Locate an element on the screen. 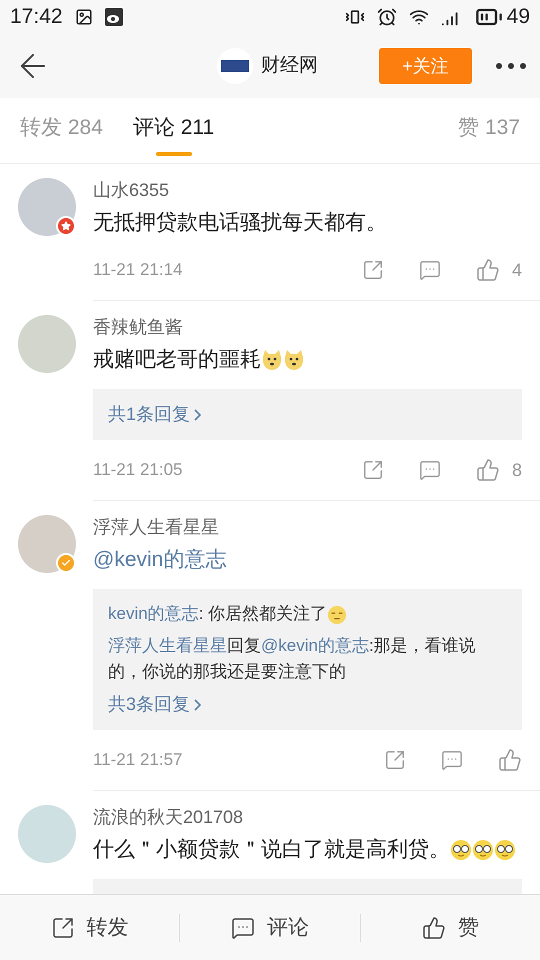 This screenshot has width=540, height=960. comment-time: 11-21 21:14 is located at coordinates (137, 270).